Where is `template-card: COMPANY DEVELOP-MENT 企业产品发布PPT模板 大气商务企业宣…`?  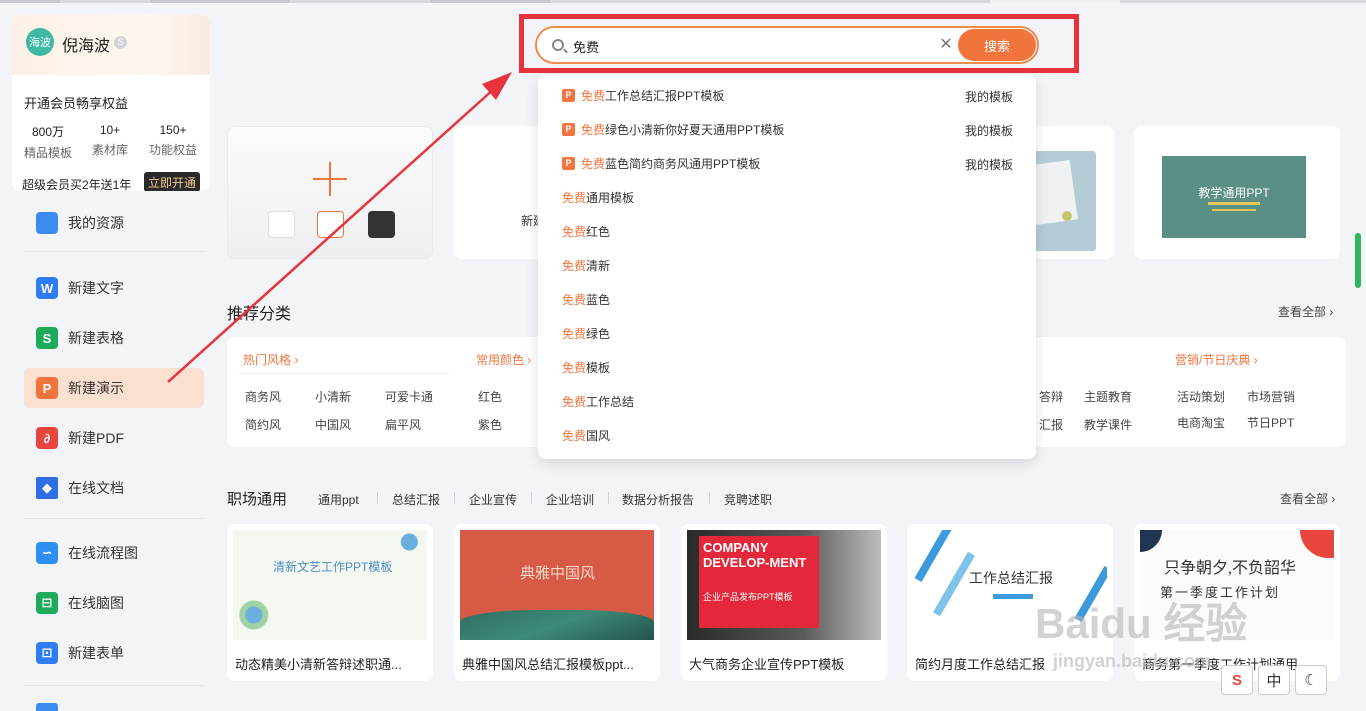 template-card: COMPANY DEVELOP-MENT 企业产品发布PPT模板 大气商务企业宣… is located at coordinates (784, 602).